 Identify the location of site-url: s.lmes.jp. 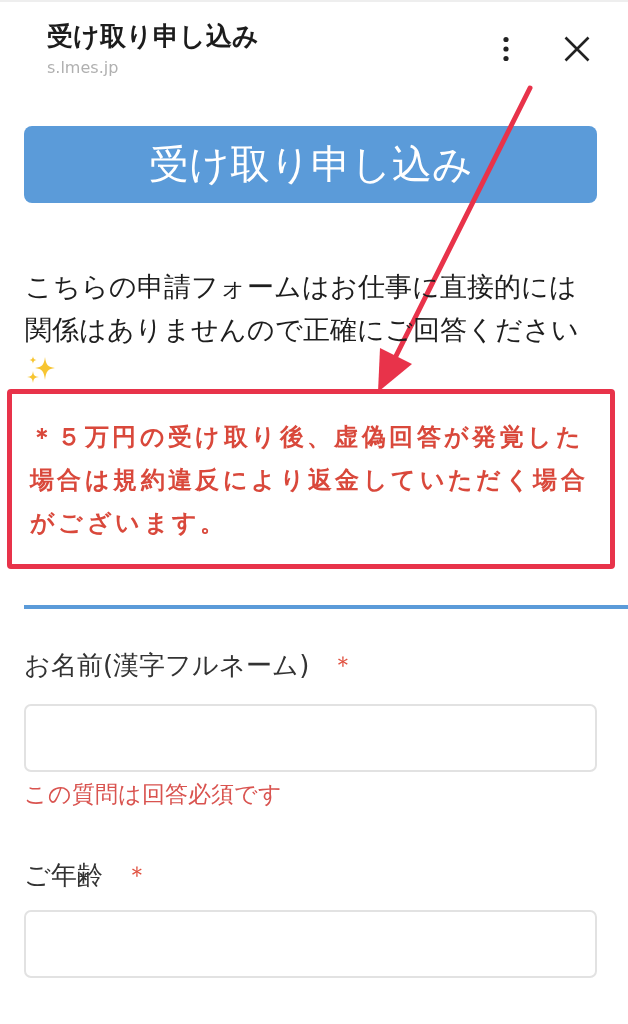
(83, 68).